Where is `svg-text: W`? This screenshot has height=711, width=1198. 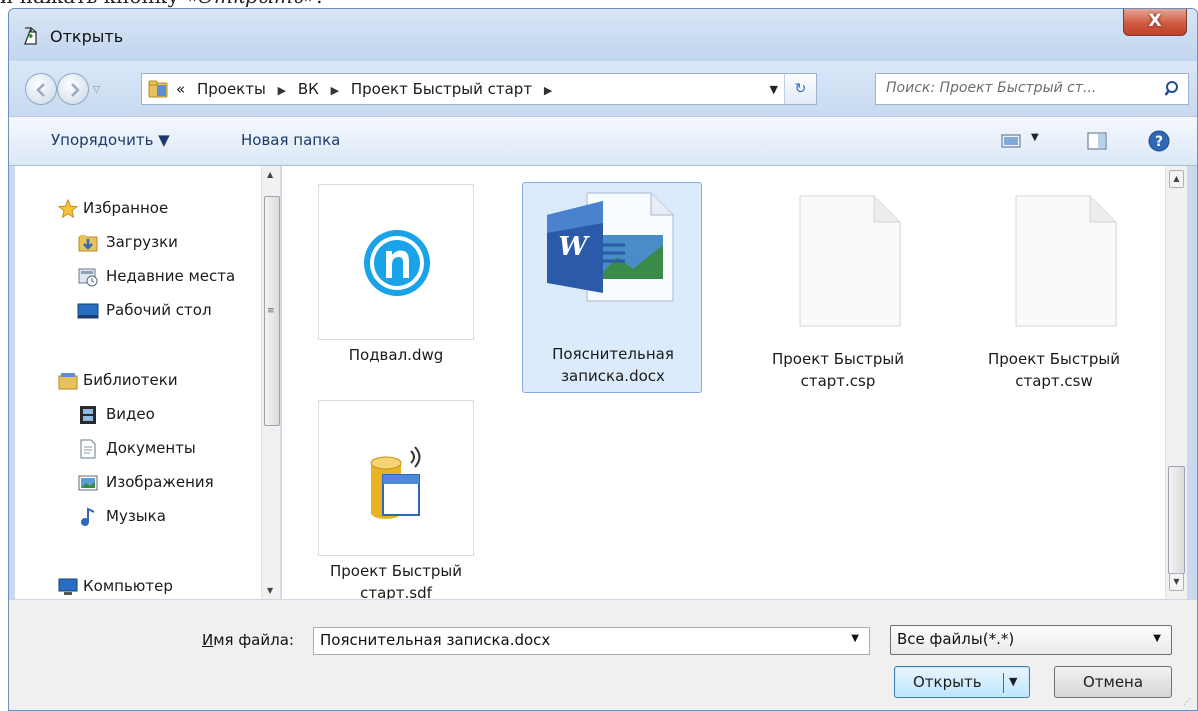 svg-text: W is located at coordinates (574, 247).